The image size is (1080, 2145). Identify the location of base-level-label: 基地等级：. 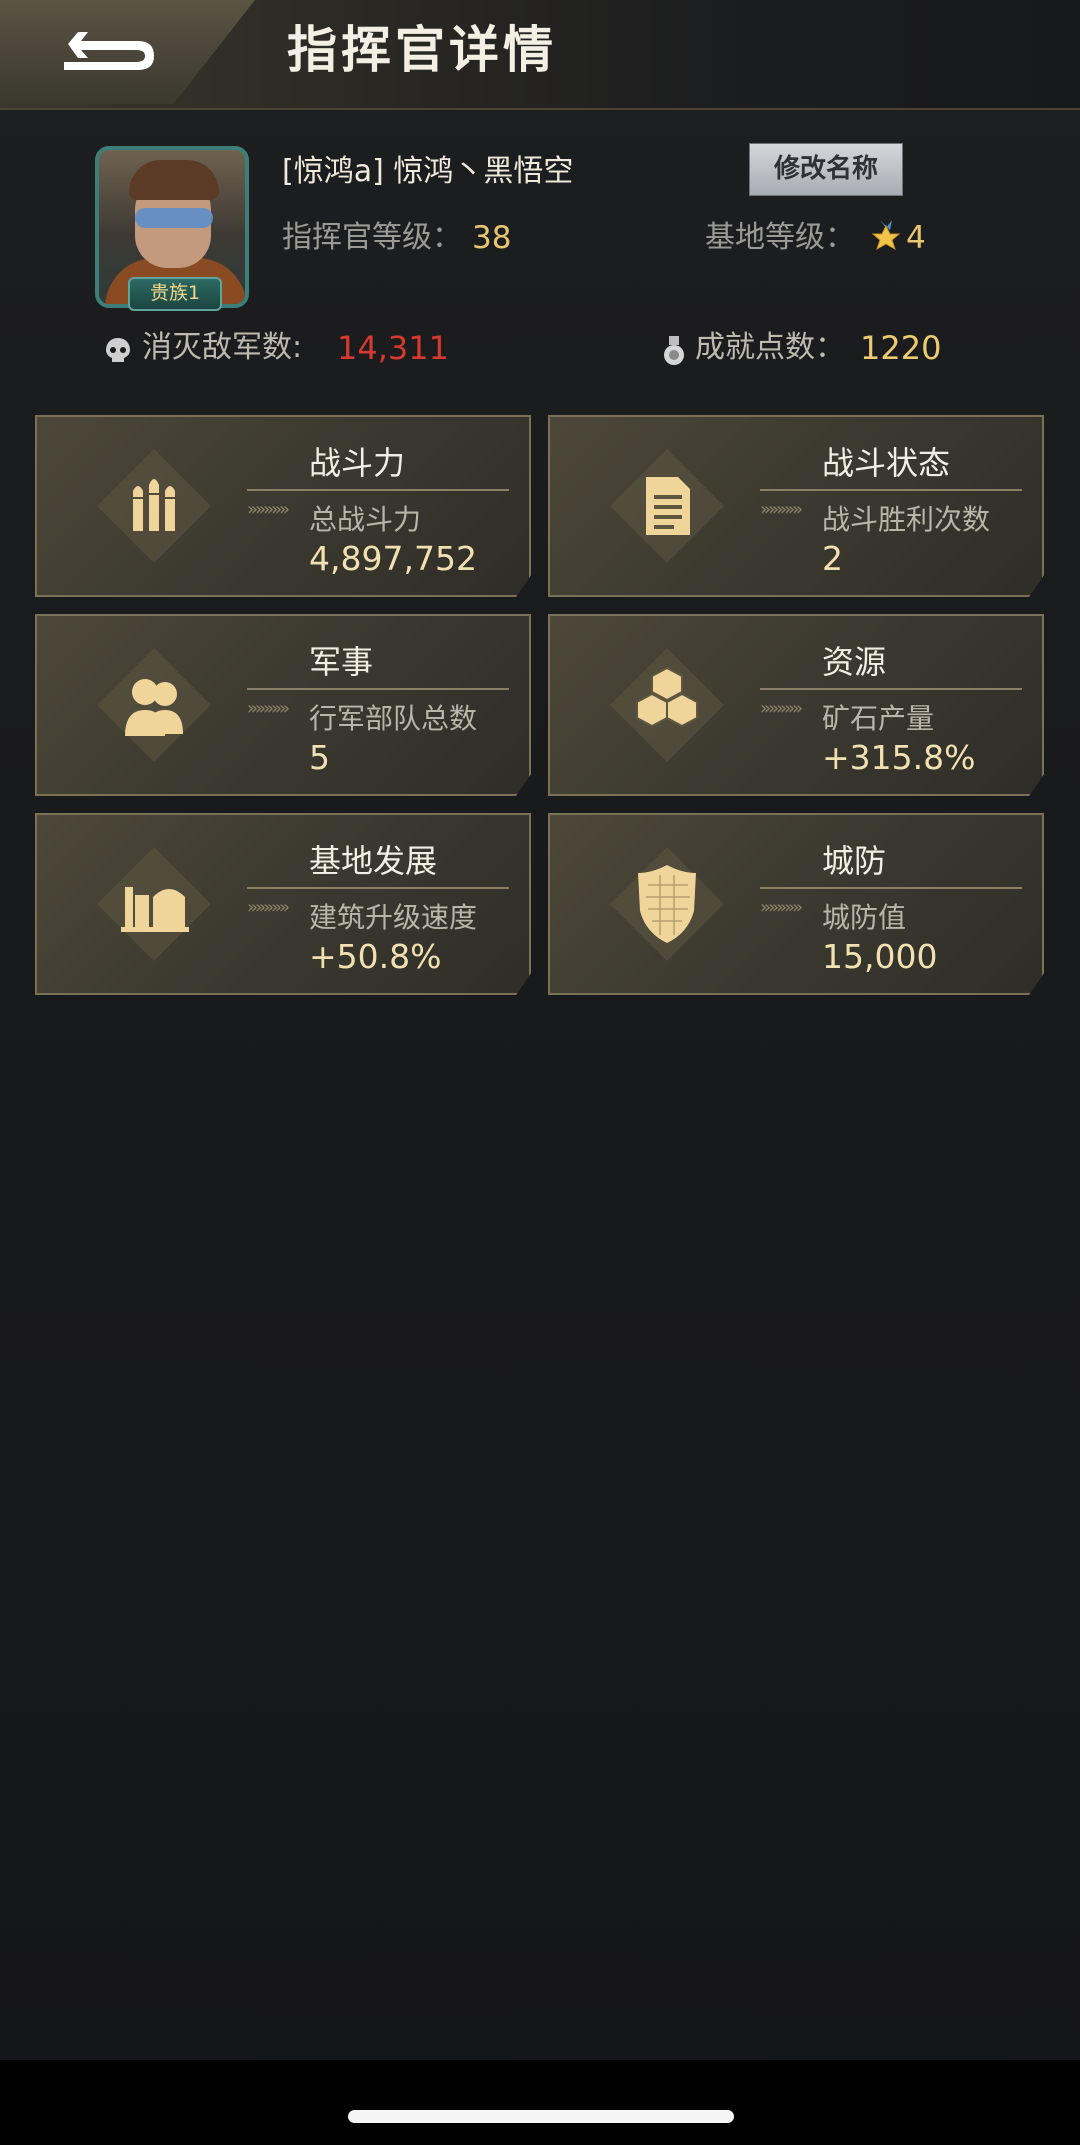
(780, 237).